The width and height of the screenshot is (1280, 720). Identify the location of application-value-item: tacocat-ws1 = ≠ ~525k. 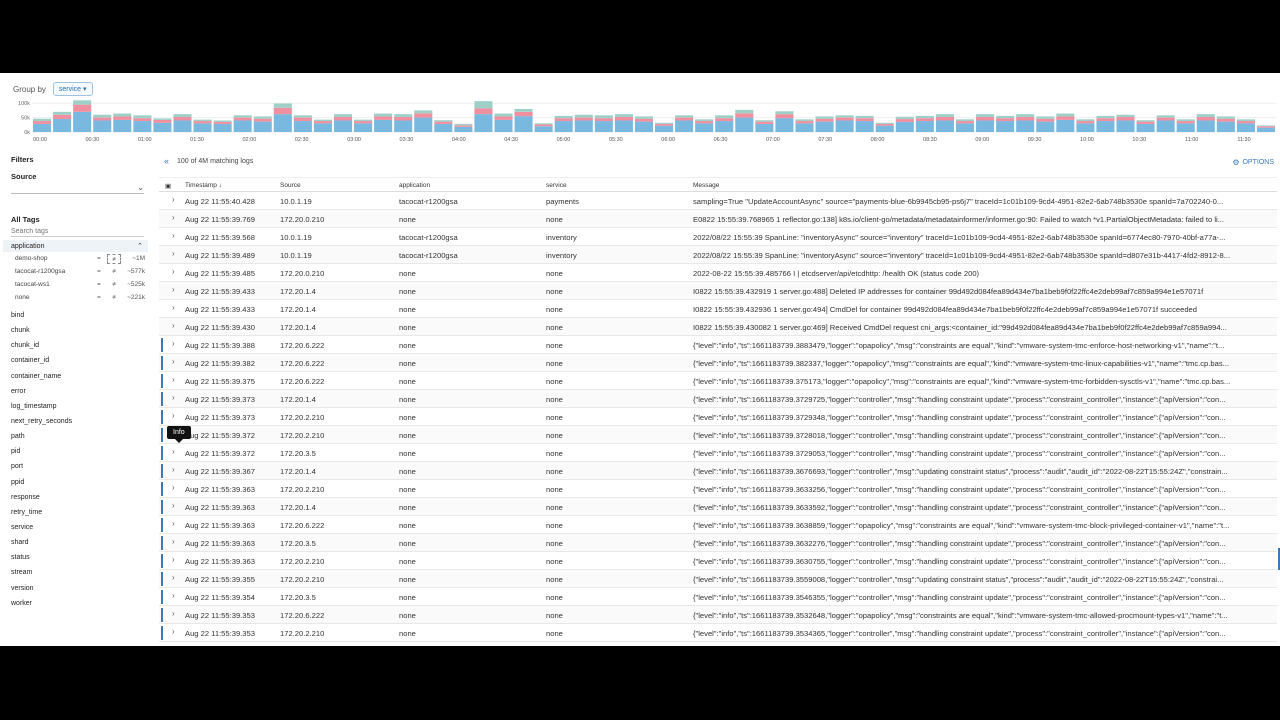
(75, 284).